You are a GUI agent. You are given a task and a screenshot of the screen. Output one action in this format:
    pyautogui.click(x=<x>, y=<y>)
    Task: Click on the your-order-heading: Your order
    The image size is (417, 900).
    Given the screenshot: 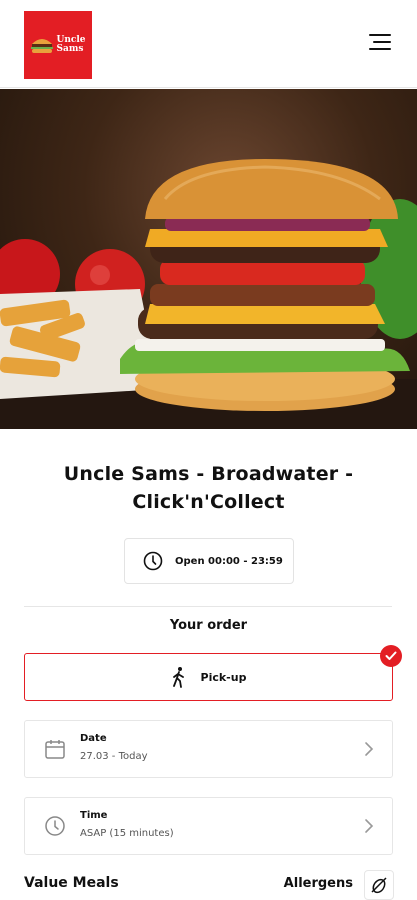 What is the action you would take?
    pyautogui.click(x=208, y=625)
    